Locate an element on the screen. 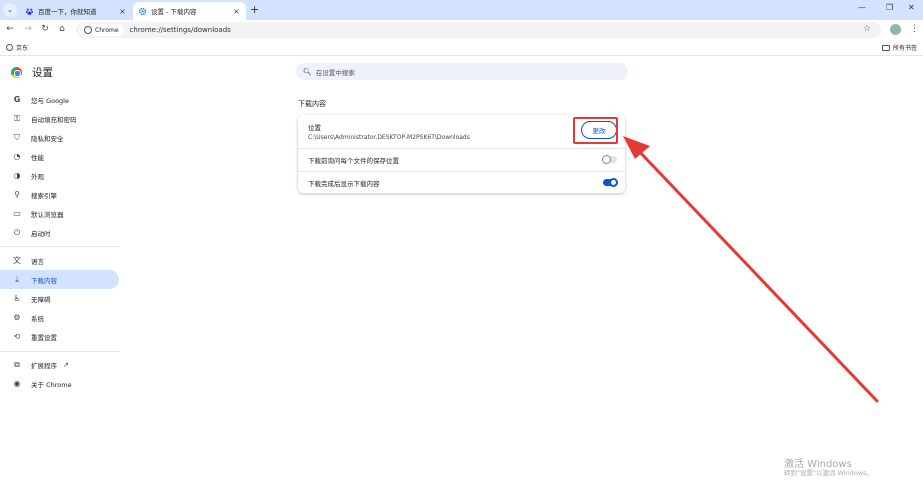 This screenshot has height=500, width=923. sidebar-item-label: 自动填充和密码 is located at coordinates (54, 119).